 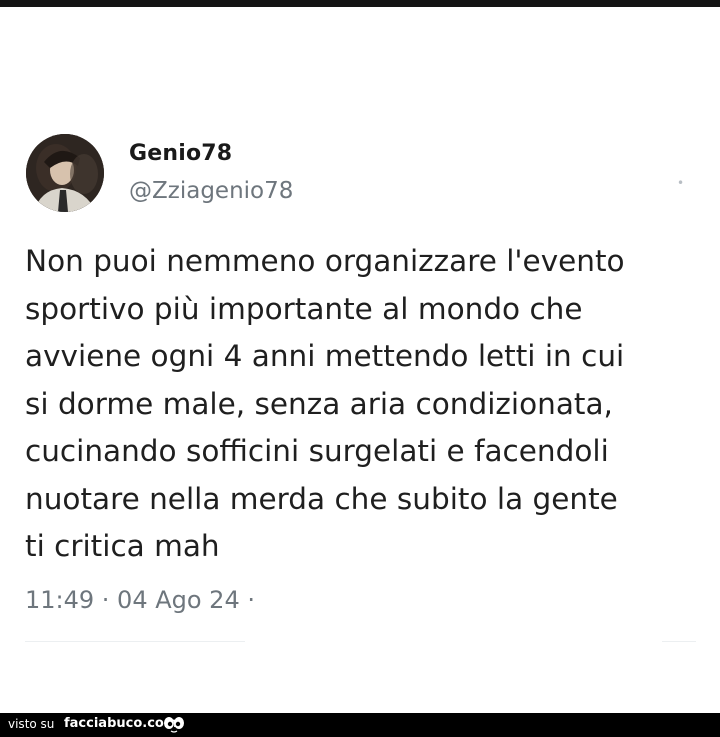 I want to click on tweet-timestamp: 11:49 · 04 Ago 24 ·, so click(x=140, y=600).